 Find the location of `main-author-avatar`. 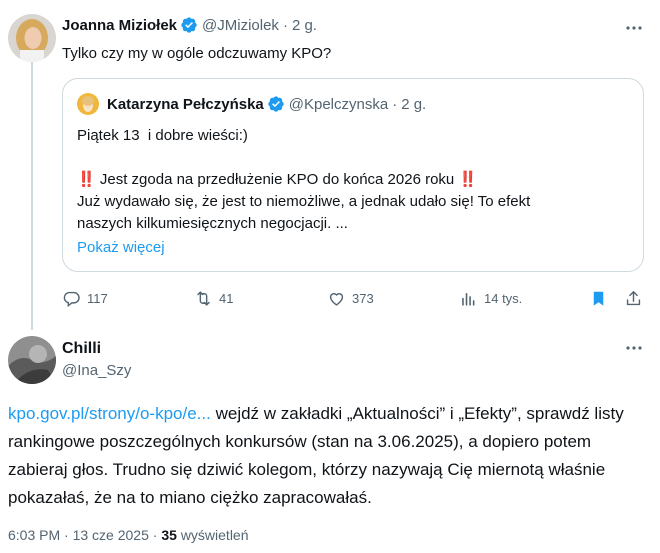

main-author-avatar is located at coordinates (32, 38).